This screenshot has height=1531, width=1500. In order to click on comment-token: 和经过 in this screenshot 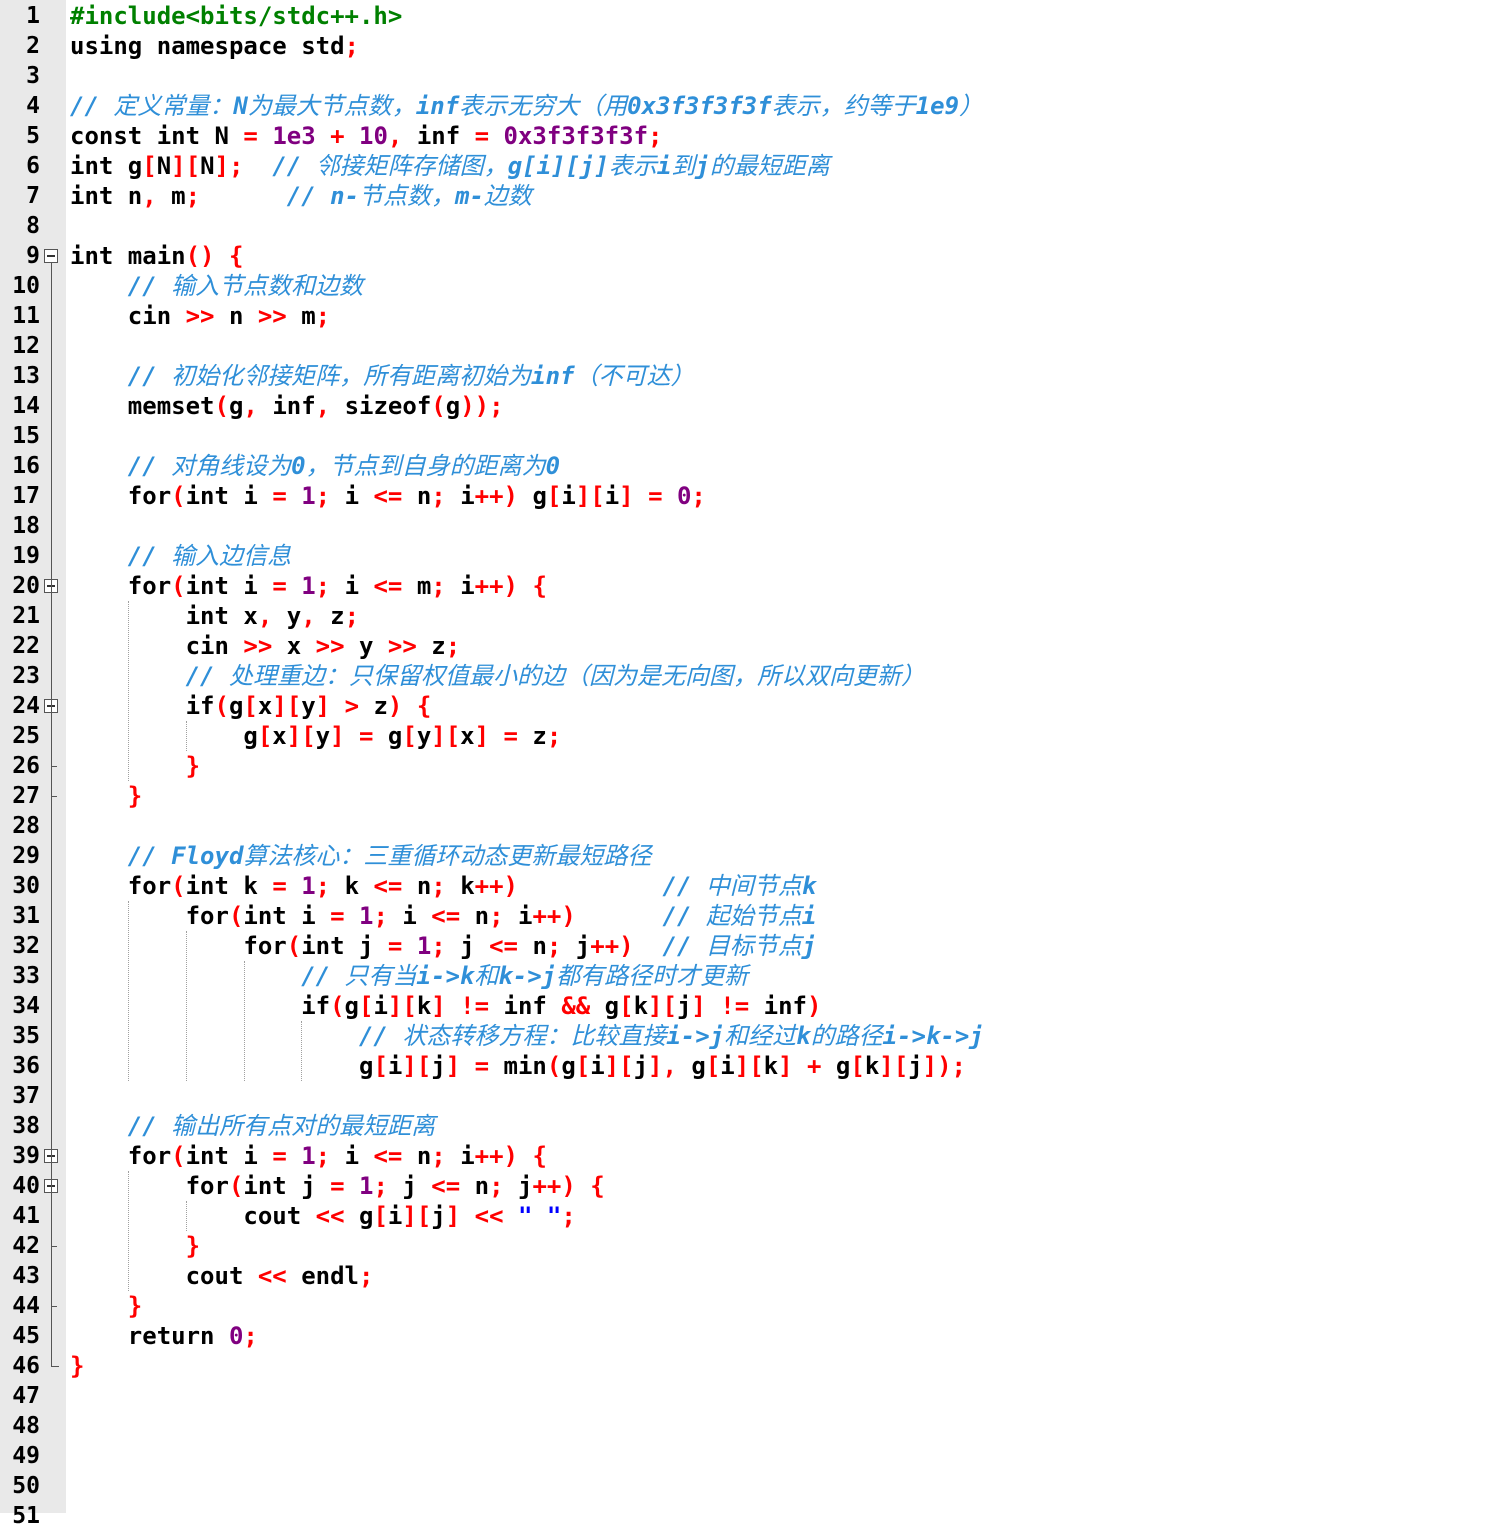, I will do `click(760, 1036)`.